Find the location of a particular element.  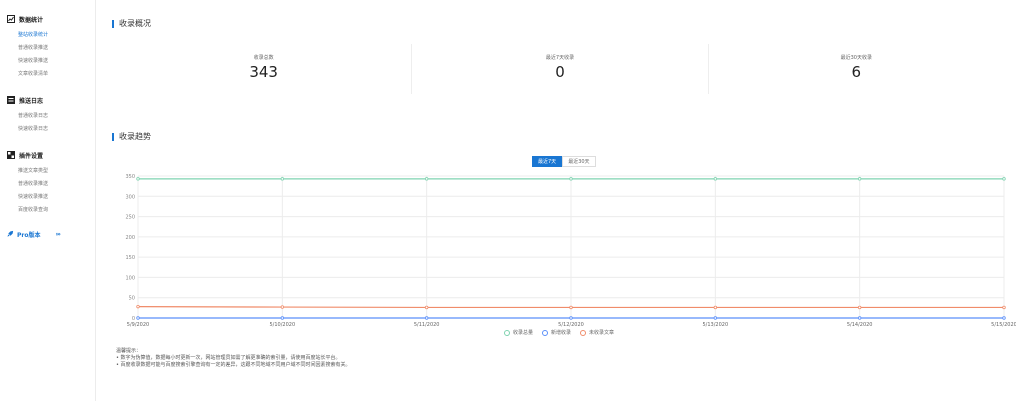

tab-7days: 最近7天 is located at coordinates (547, 161).